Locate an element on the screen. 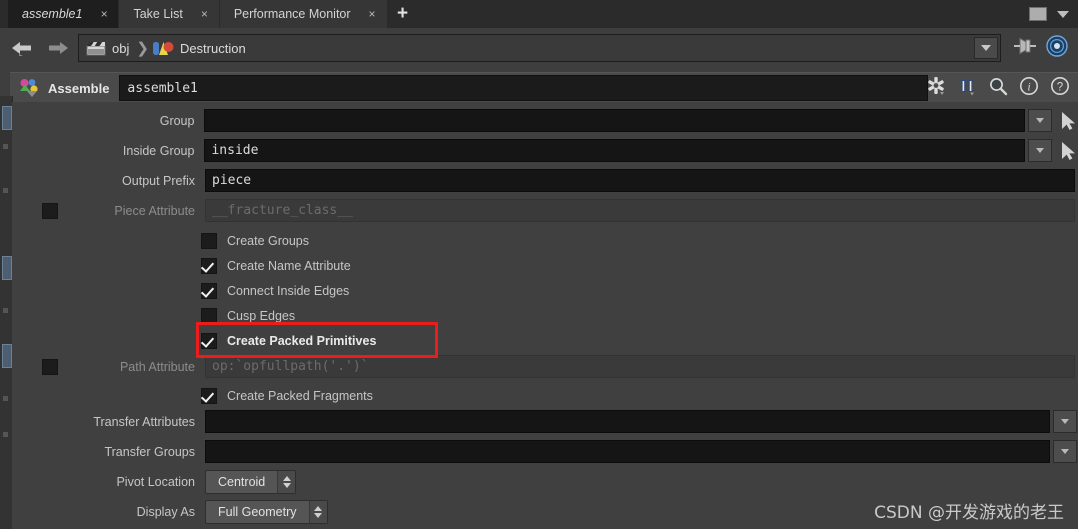 The image size is (1078, 529). param-label: Path Attribute is located at coordinates (157, 366).